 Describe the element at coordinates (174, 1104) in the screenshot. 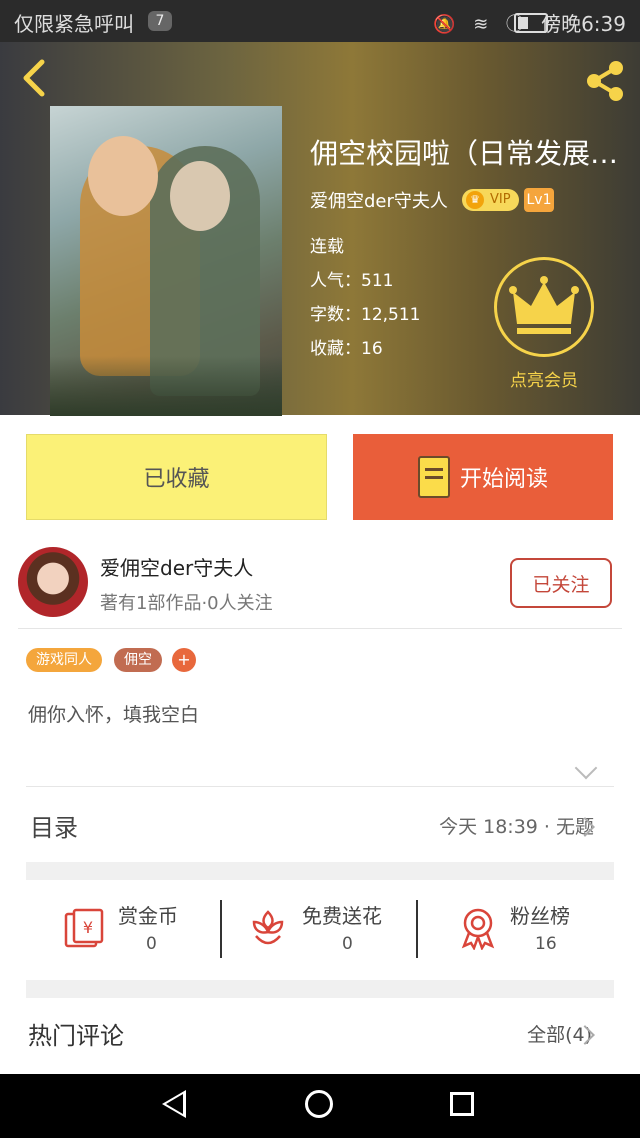

I see `nav-back-icon-inner` at that location.